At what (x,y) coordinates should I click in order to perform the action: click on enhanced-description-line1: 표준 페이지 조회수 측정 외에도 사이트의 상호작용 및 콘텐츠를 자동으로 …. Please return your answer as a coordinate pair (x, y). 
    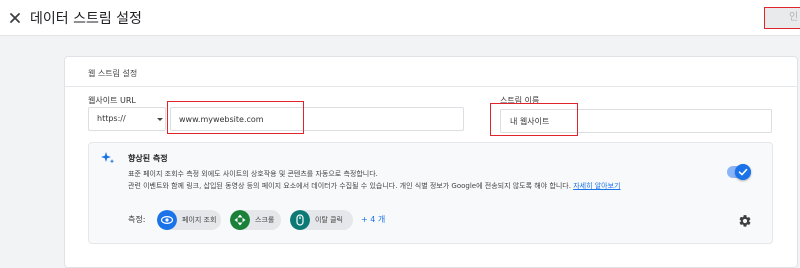
    Looking at the image, I should click on (253, 174).